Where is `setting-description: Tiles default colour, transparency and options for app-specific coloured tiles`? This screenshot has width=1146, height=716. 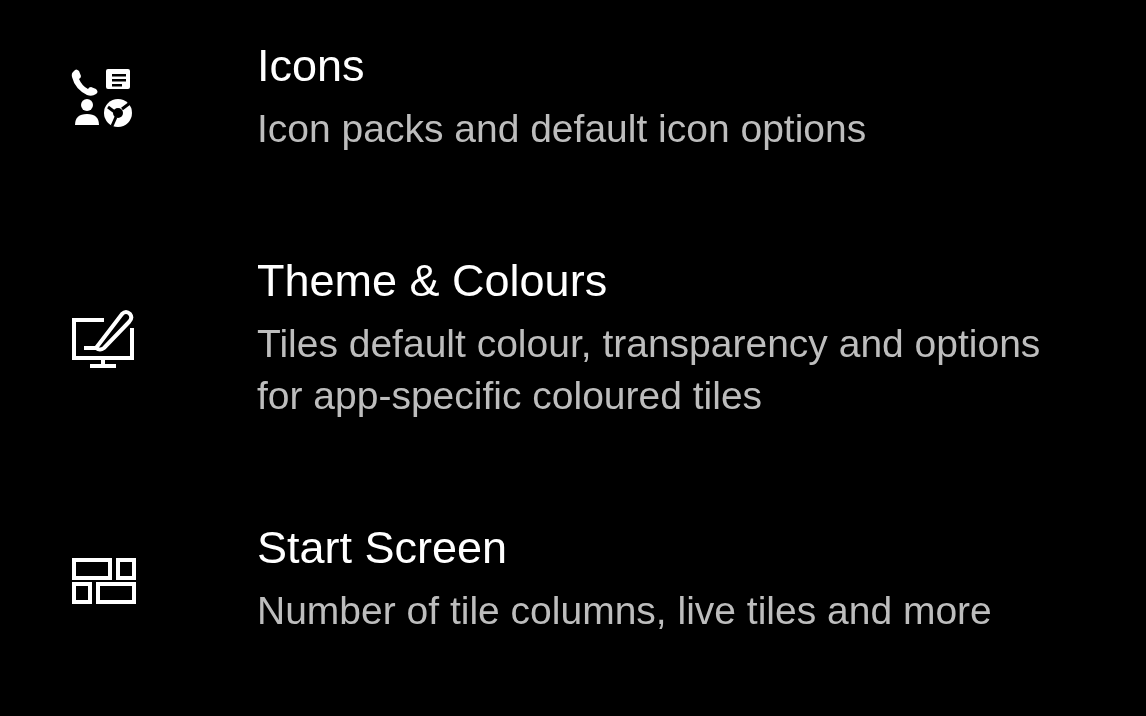 setting-description: Tiles default colour, transparency and options for app-specific coloured tiles is located at coordinates (649, 370).